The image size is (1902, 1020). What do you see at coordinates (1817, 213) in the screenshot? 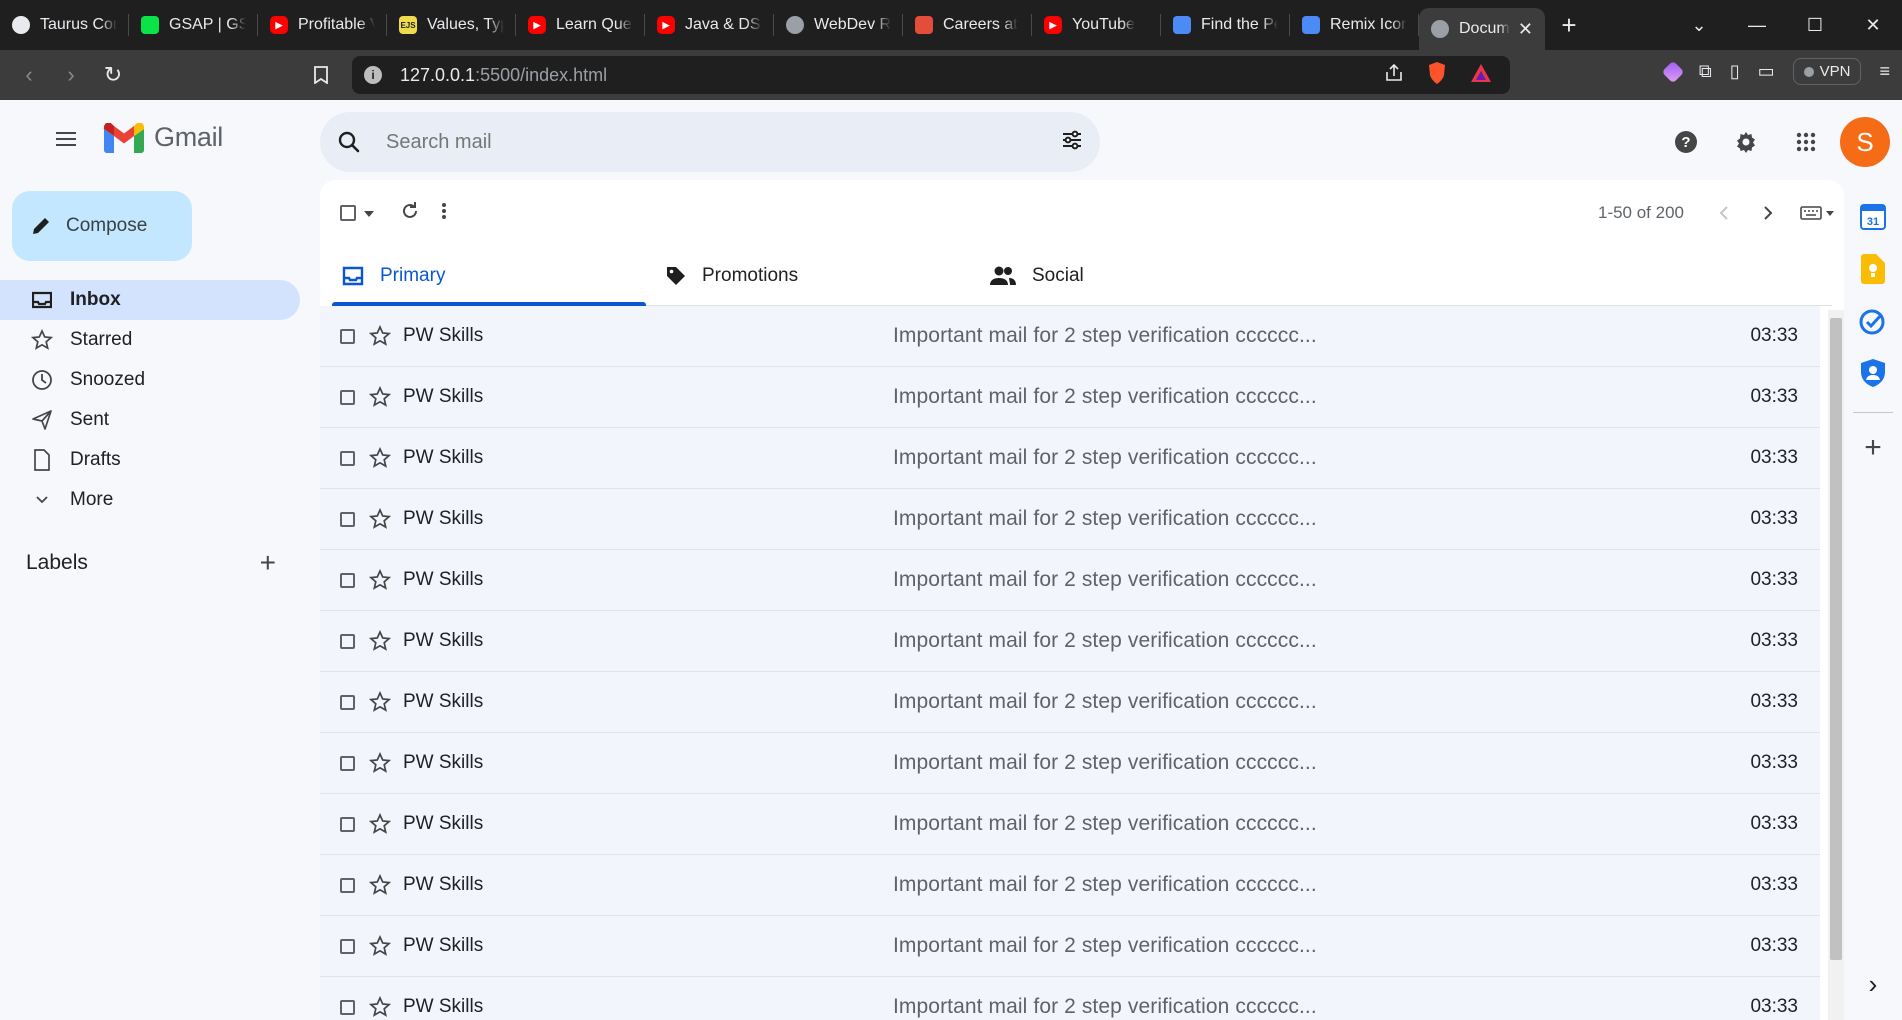
I see `input-tools-icon` at bounding box center [1817, 213].